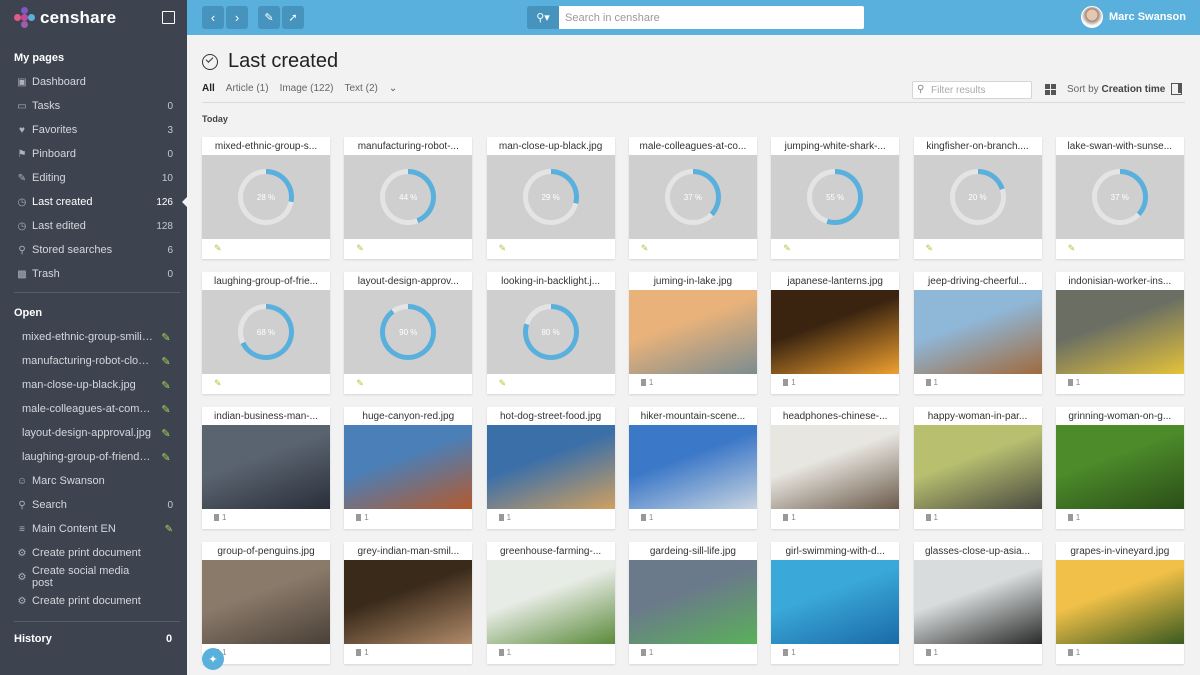 This screenshot has width=1200, height=675. What do you see at coordinates (93, 457) in the screenshot?
I see `open-item: laughing-group-of-friends.jpg ✎` at bounding box center [93, 457].